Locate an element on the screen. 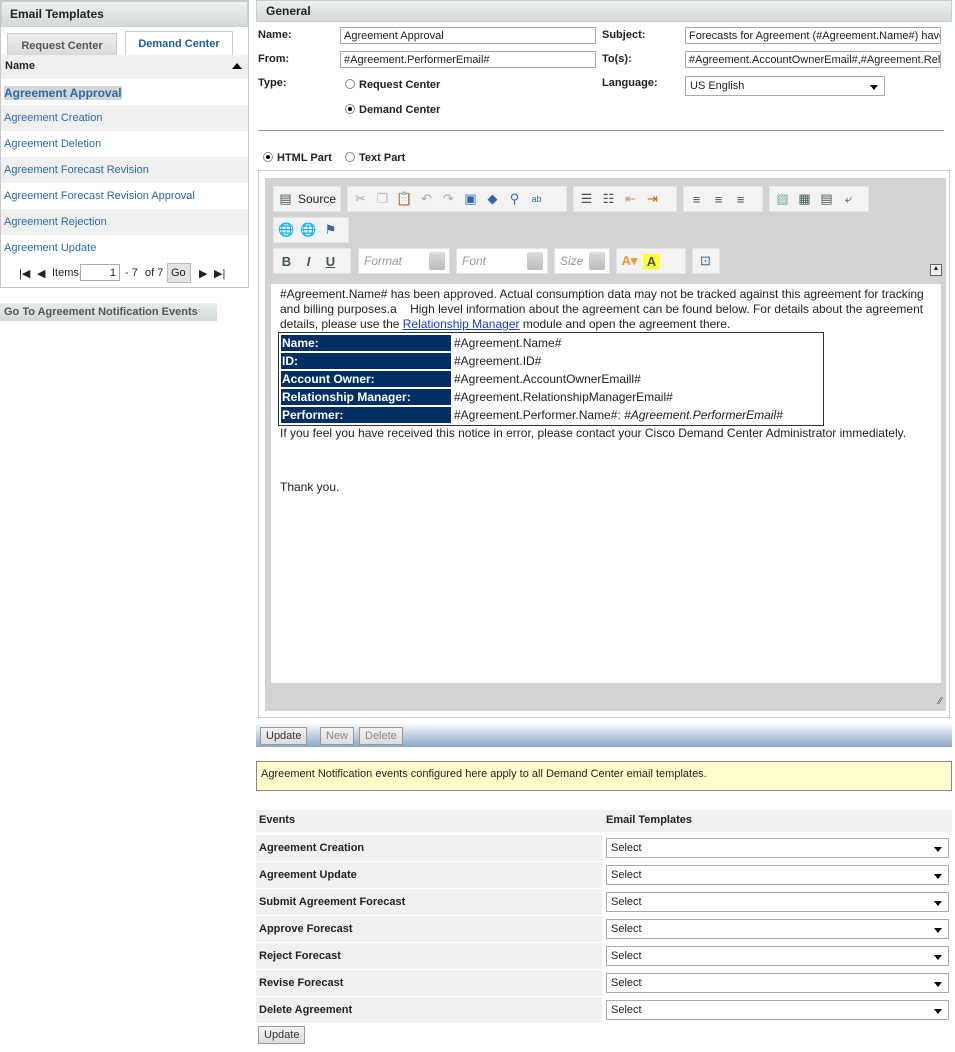 This screenshot has width=955, height=1052. collapse-toolbar-icon: ▲ is located at coordinates (936, 270).